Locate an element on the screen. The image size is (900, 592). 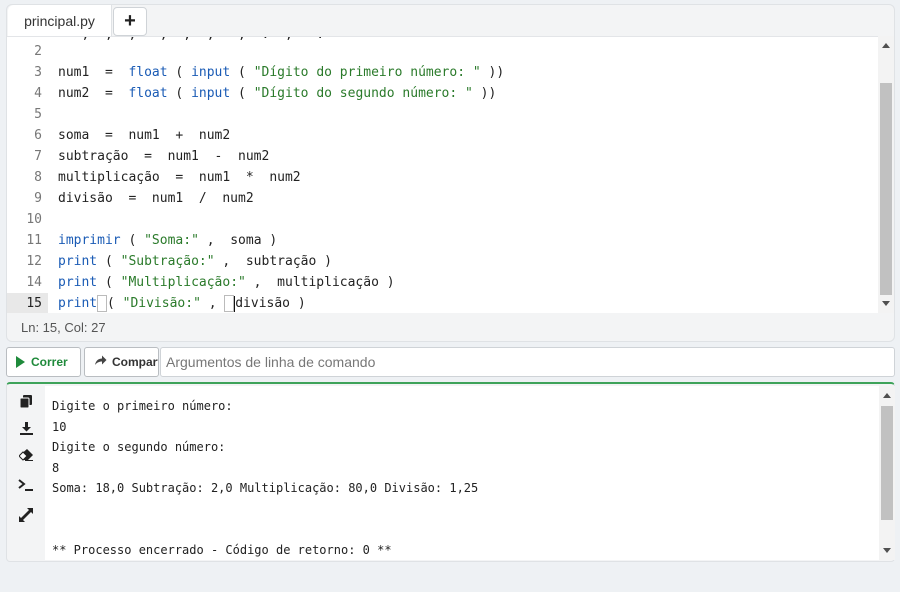
console-output-line: Digite o segundo número: is located at coordinates (139, 447).